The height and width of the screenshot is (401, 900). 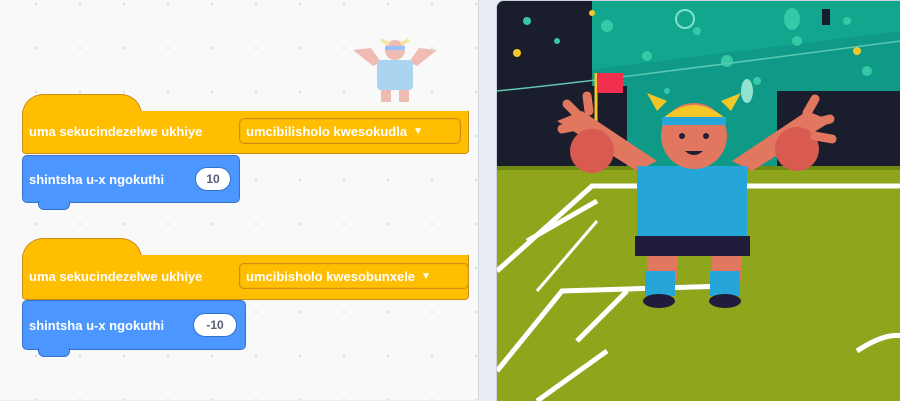 I want to click on panel-divider, so click(x=487, y=200).